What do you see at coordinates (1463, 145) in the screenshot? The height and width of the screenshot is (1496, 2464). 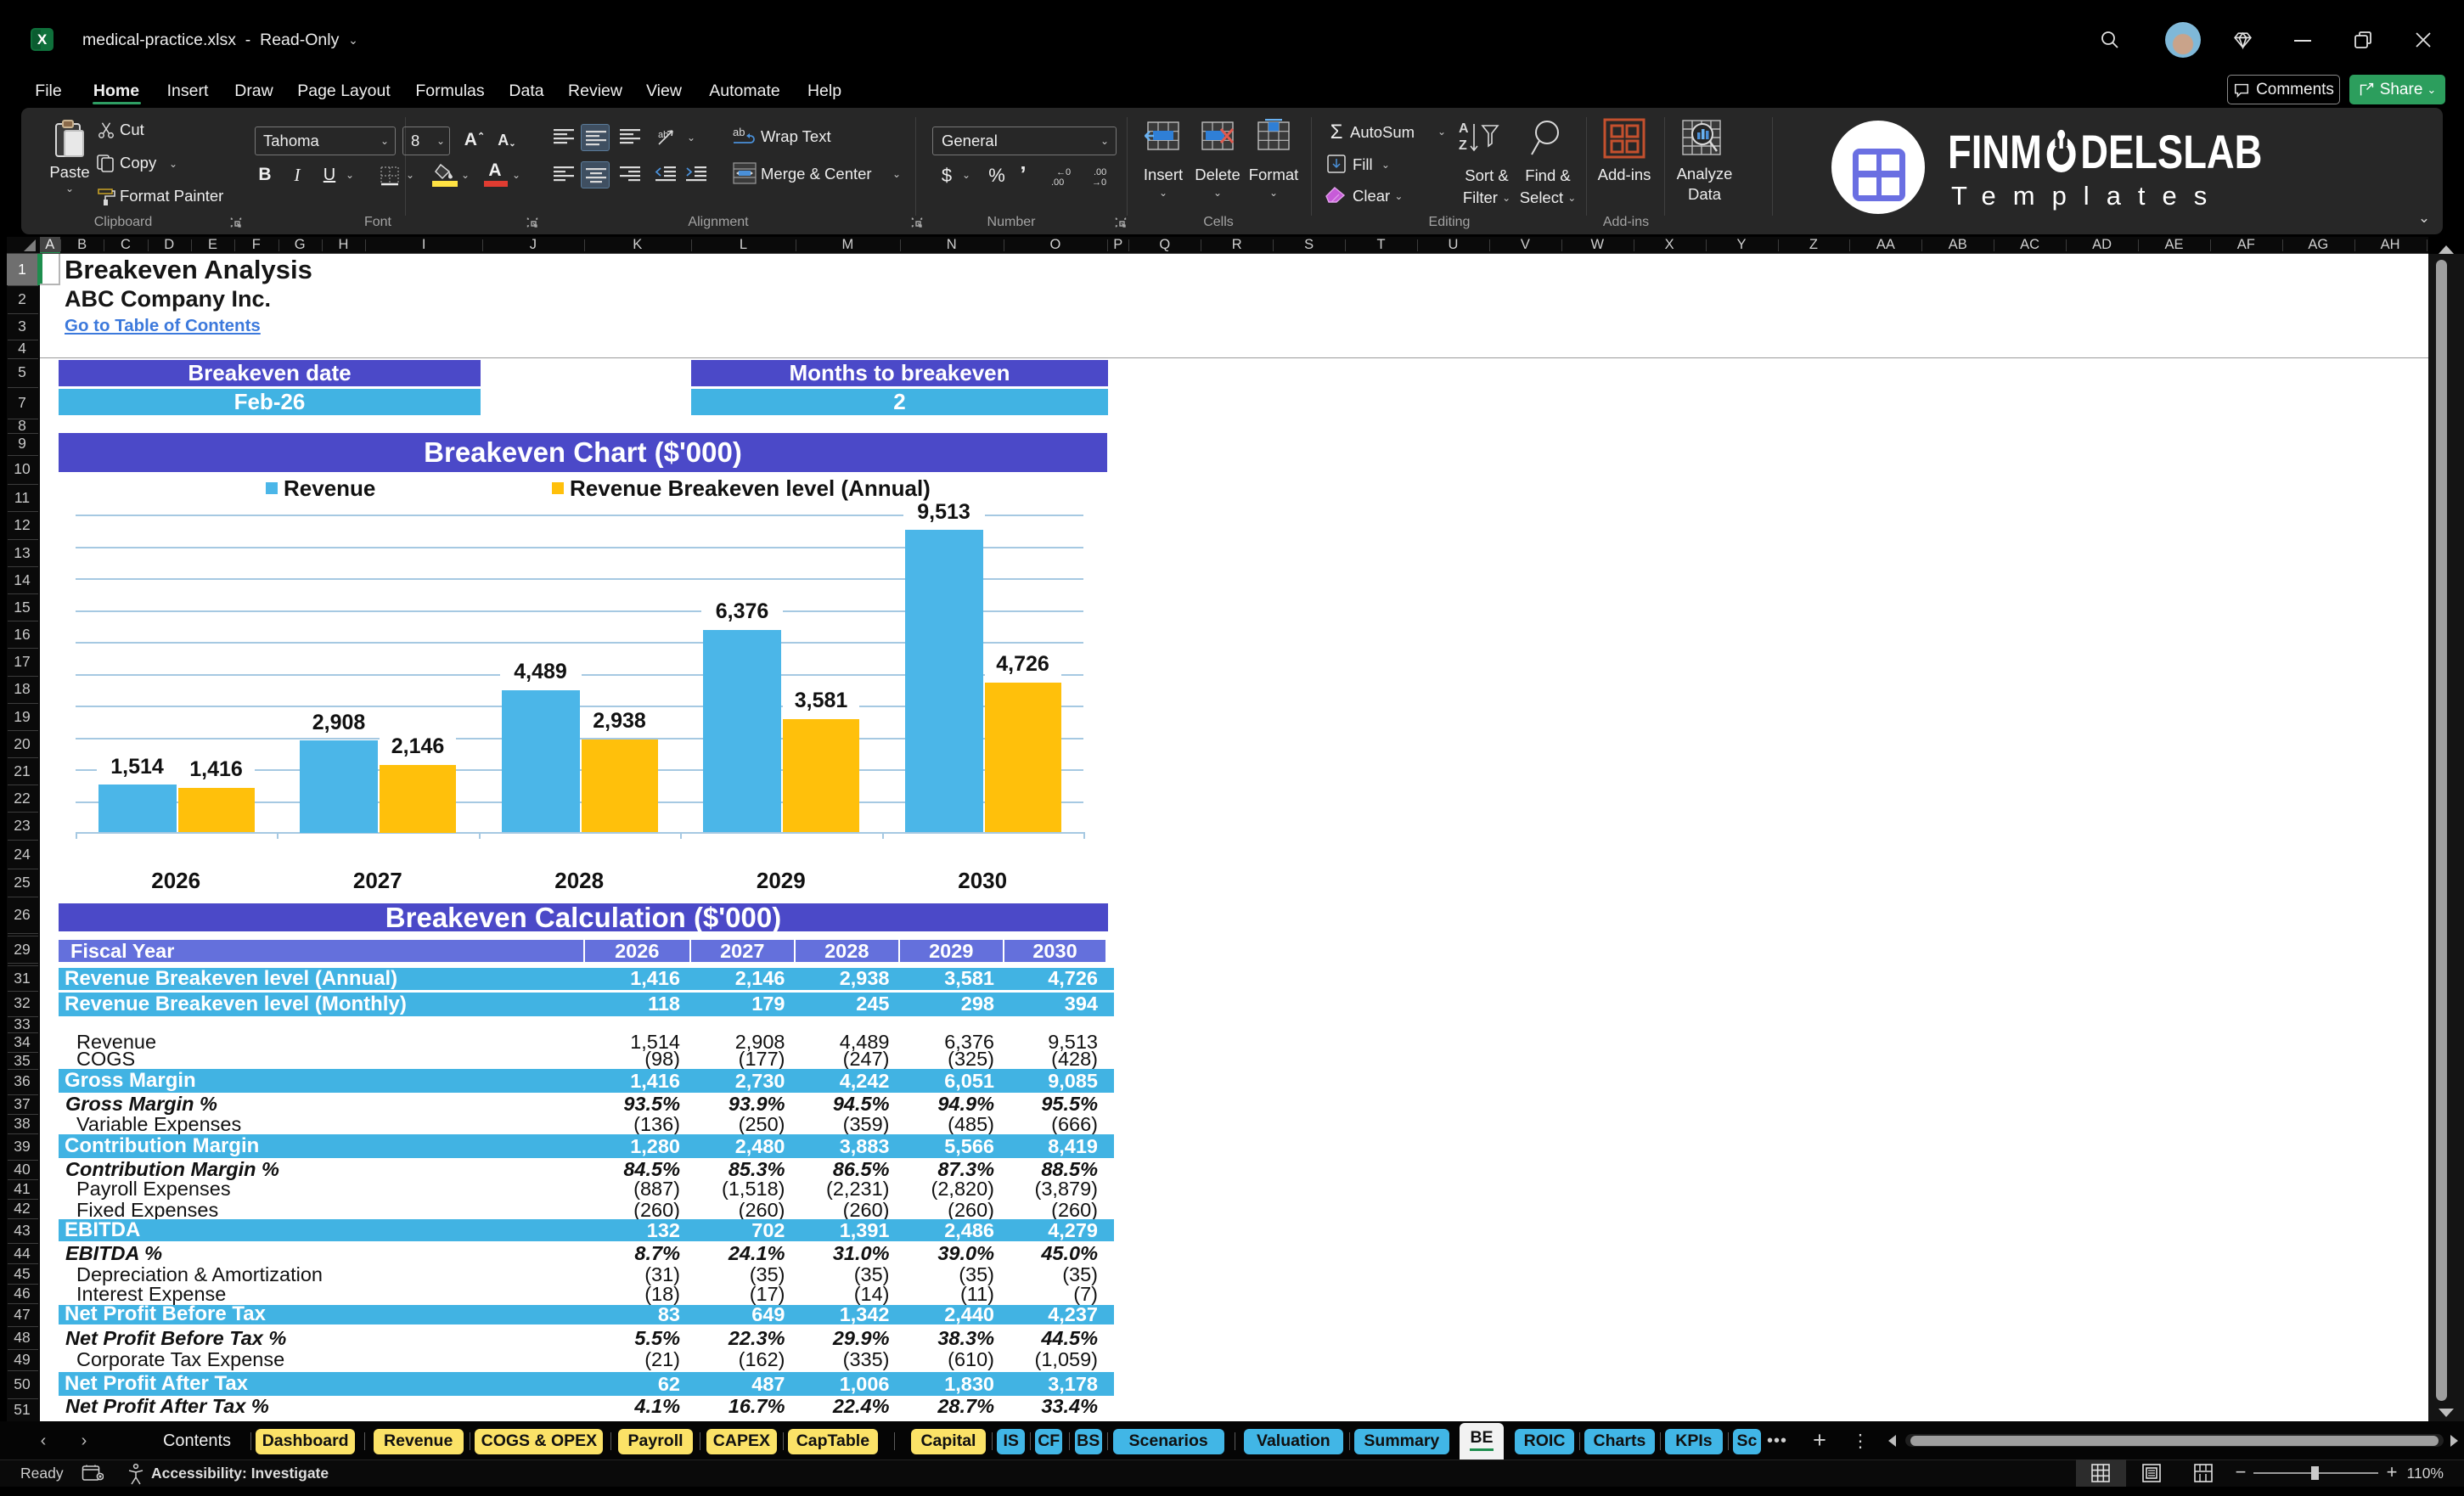 I see `svg-text: Z` at bounding box center [1463, 145].